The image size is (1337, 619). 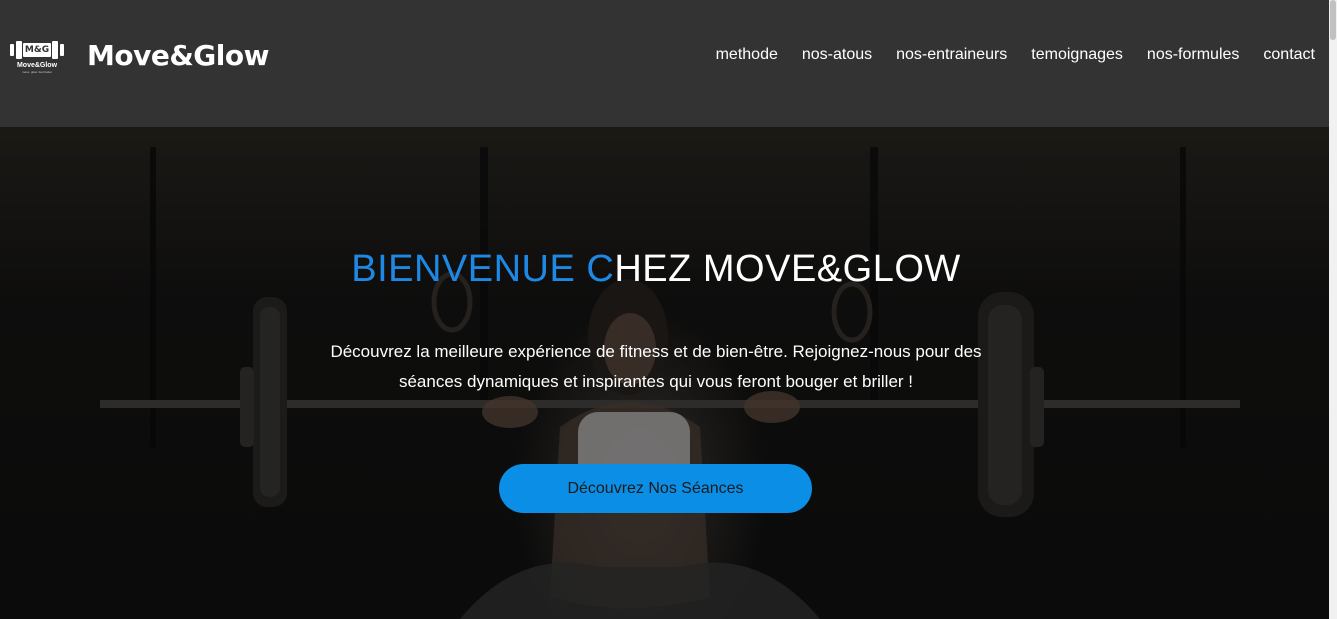 What do you see at coordinates (1333, 309) in the screenshot?
I see `page-scrollbar` at bounding box center [1333, 309].